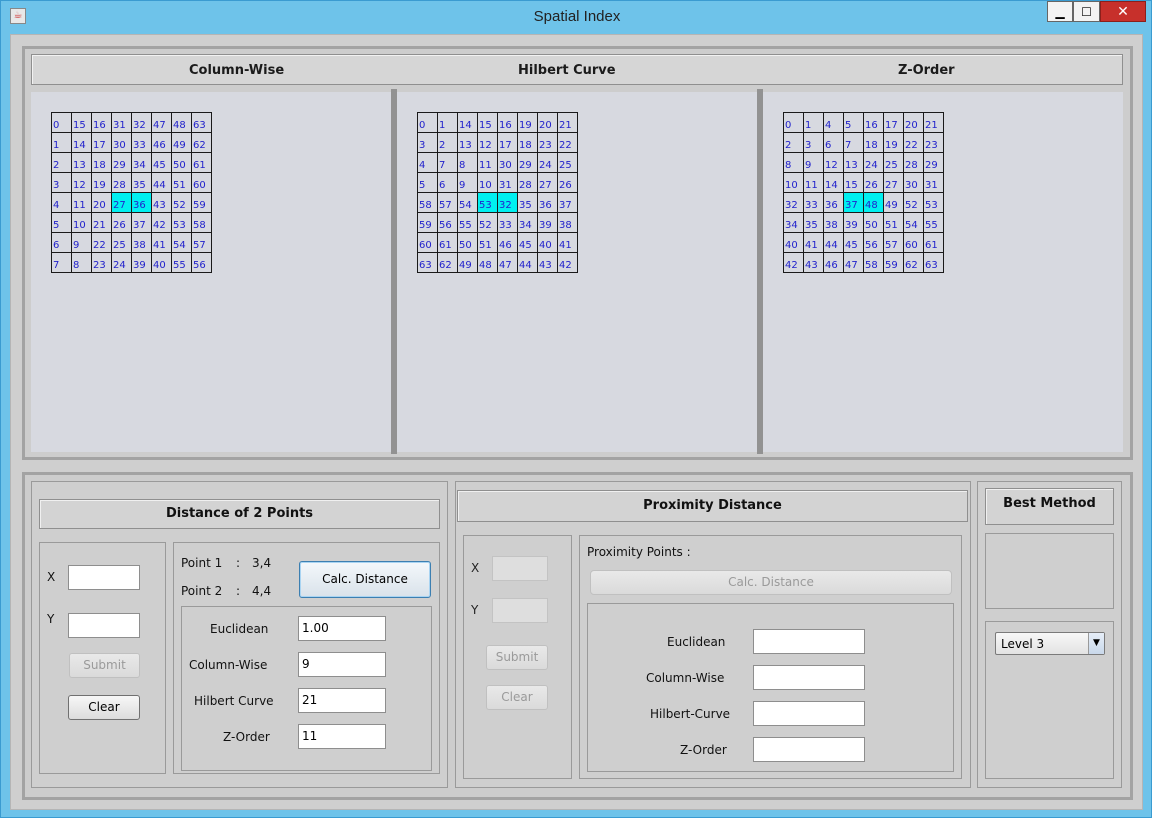 This screenshot has height=818, width=1152. What do you see at coordinates (809, 749) in the screenshot?
I see `proximity-z-order-field` at bounding box center [809, 749].